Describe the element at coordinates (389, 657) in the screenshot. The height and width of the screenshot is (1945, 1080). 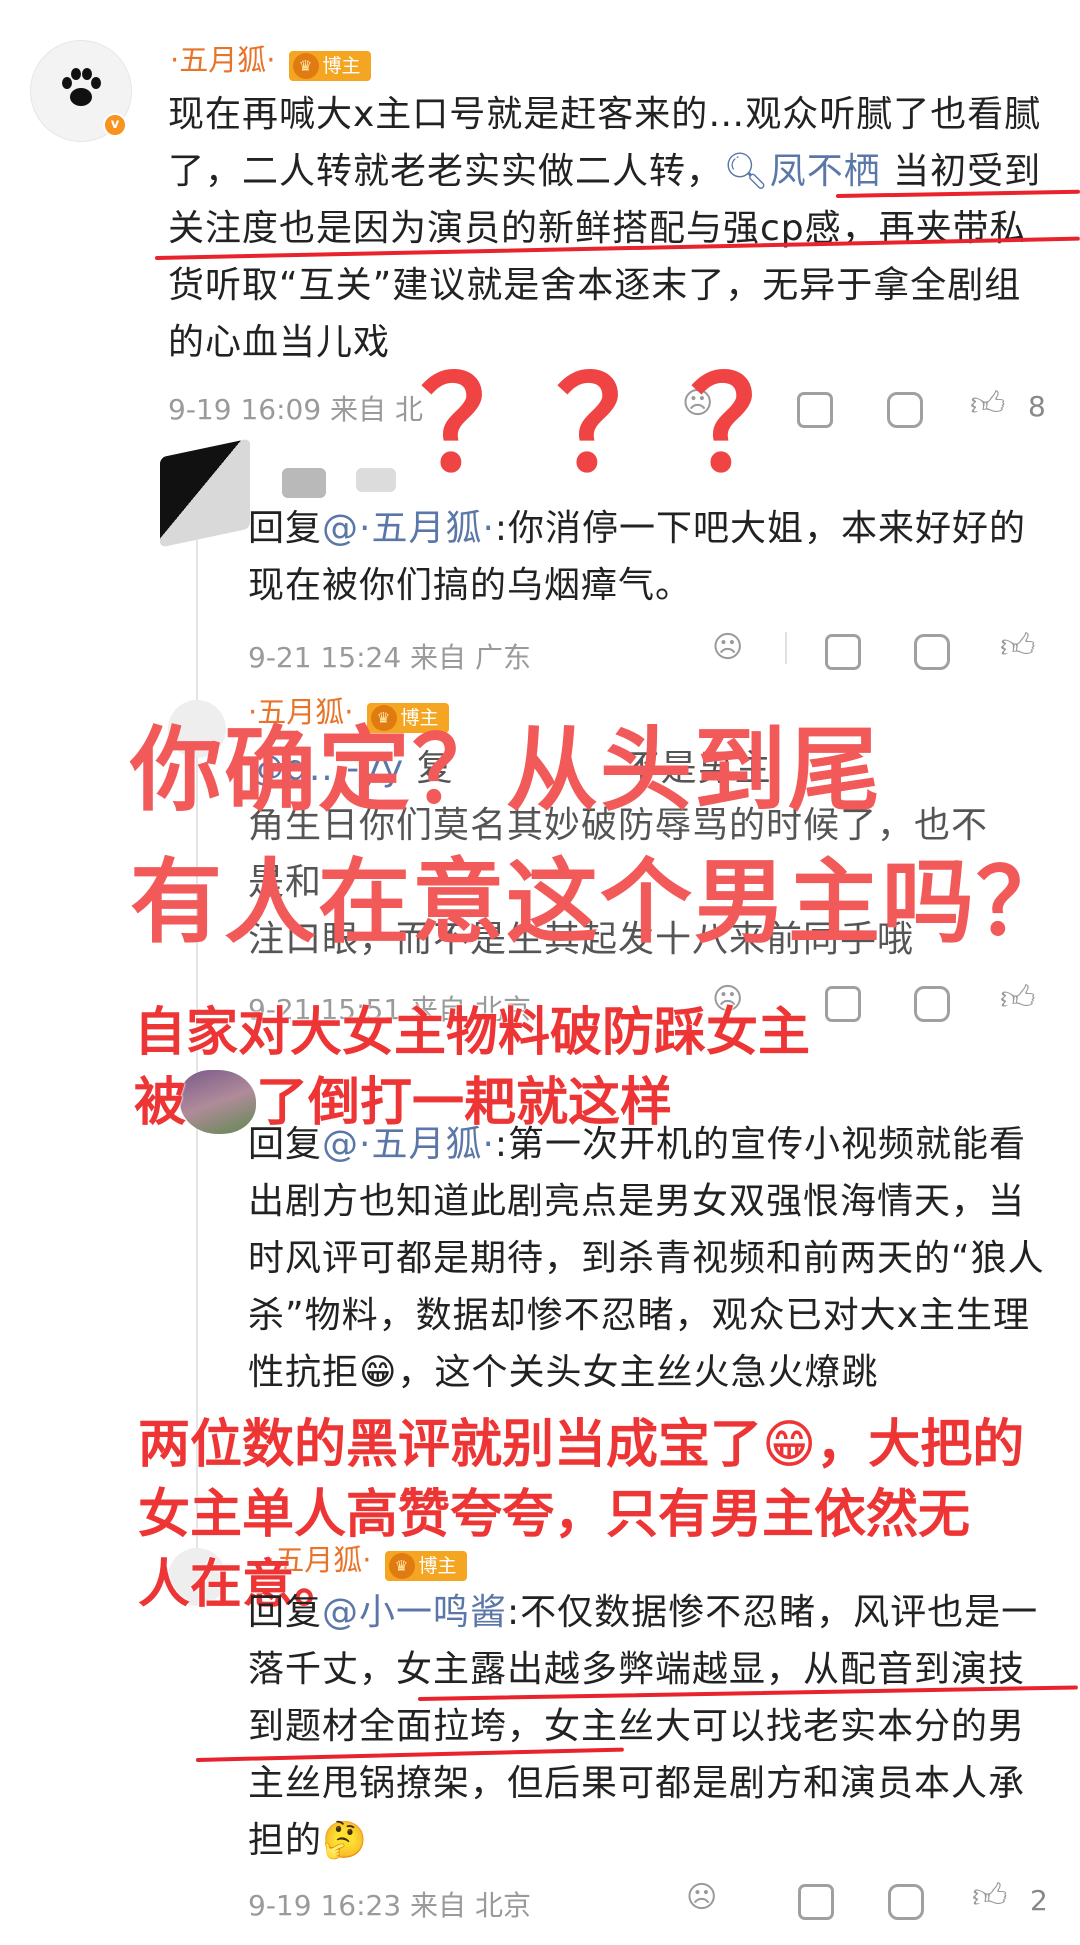
I see `reply-meta: 9-21 15:24 来自 广东` at that location.